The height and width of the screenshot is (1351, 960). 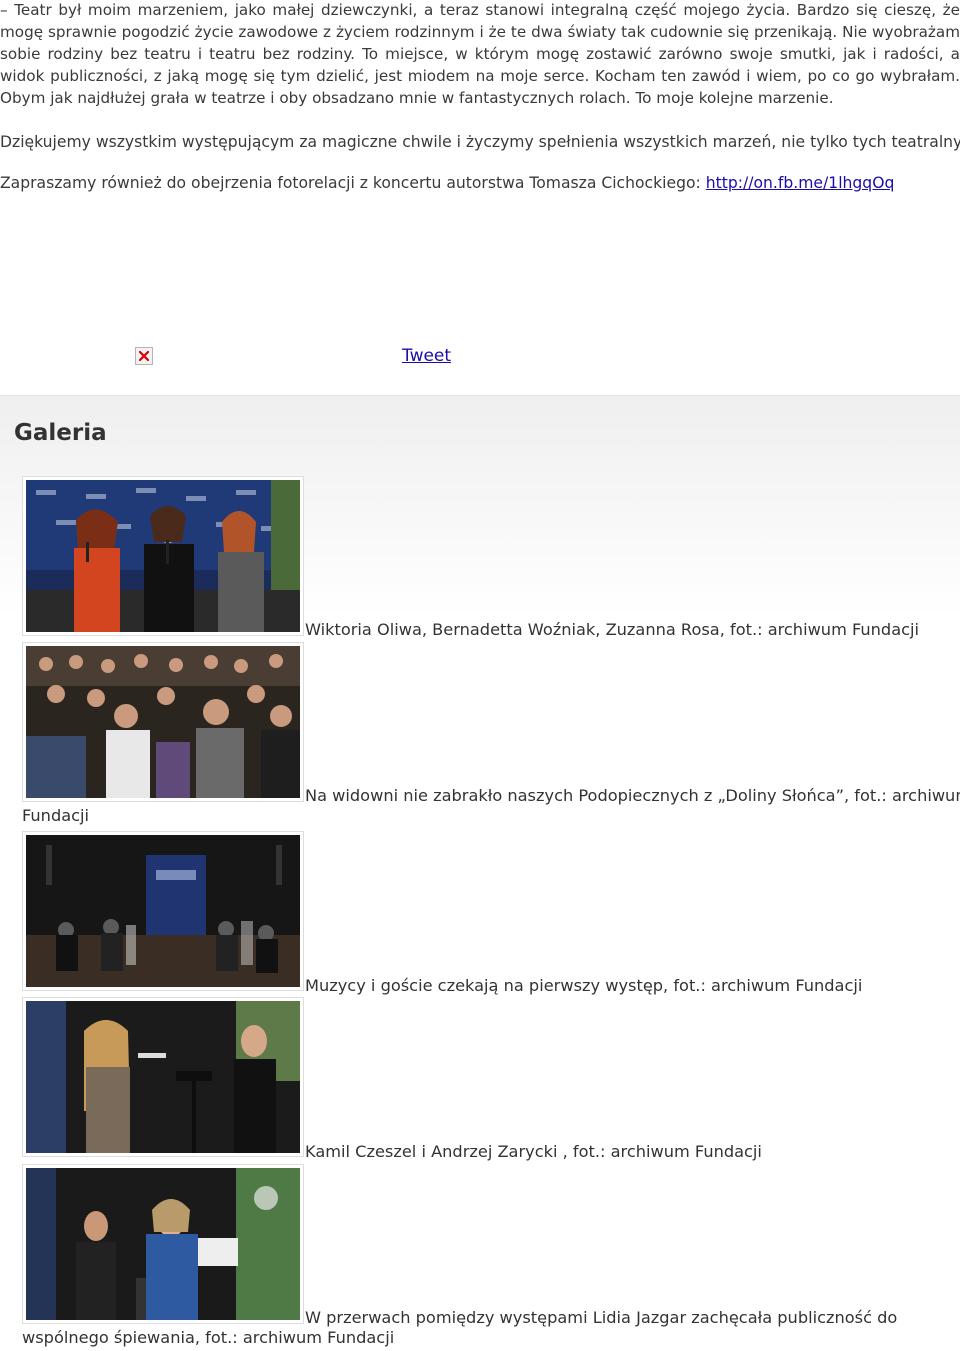 What do you see at coordinates (426, 356) in the screenshot?
I see `tweet-link: Tweet` at bounding box center [426, 356].